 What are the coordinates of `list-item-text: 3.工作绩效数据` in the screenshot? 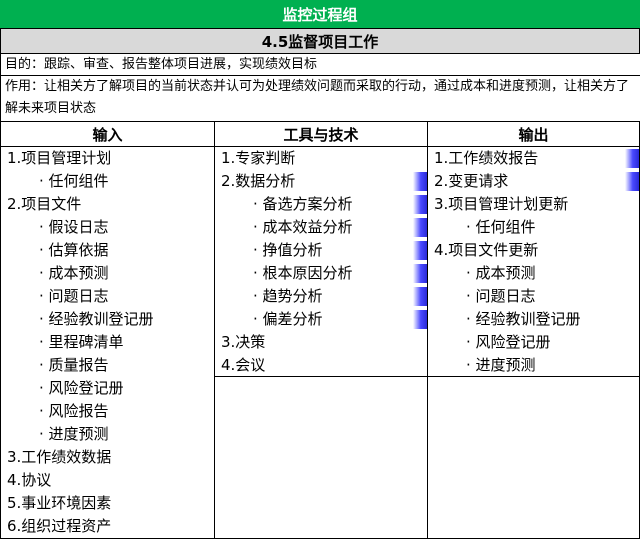 It's located at (59, 457).